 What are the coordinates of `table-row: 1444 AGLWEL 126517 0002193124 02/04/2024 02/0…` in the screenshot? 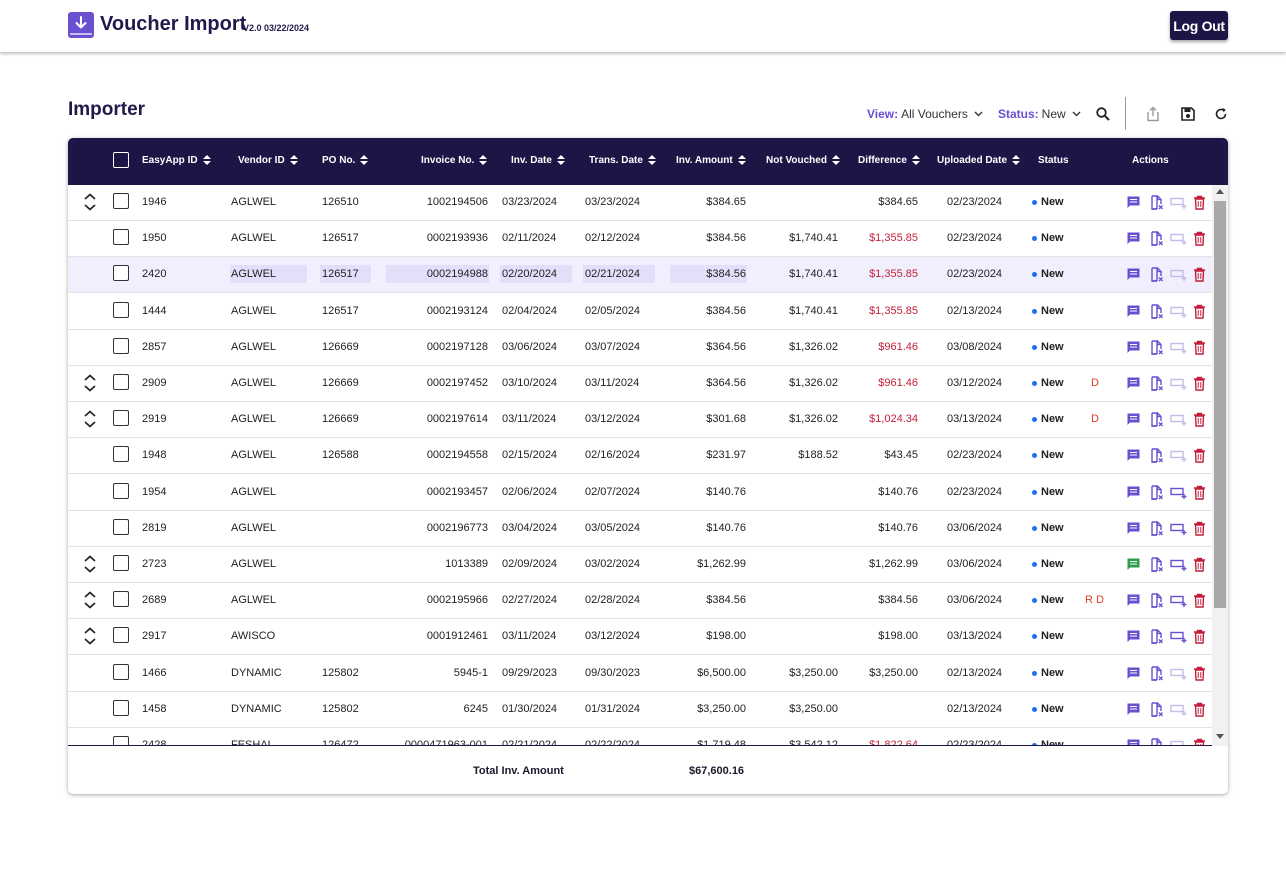 It's located at (640, 312).